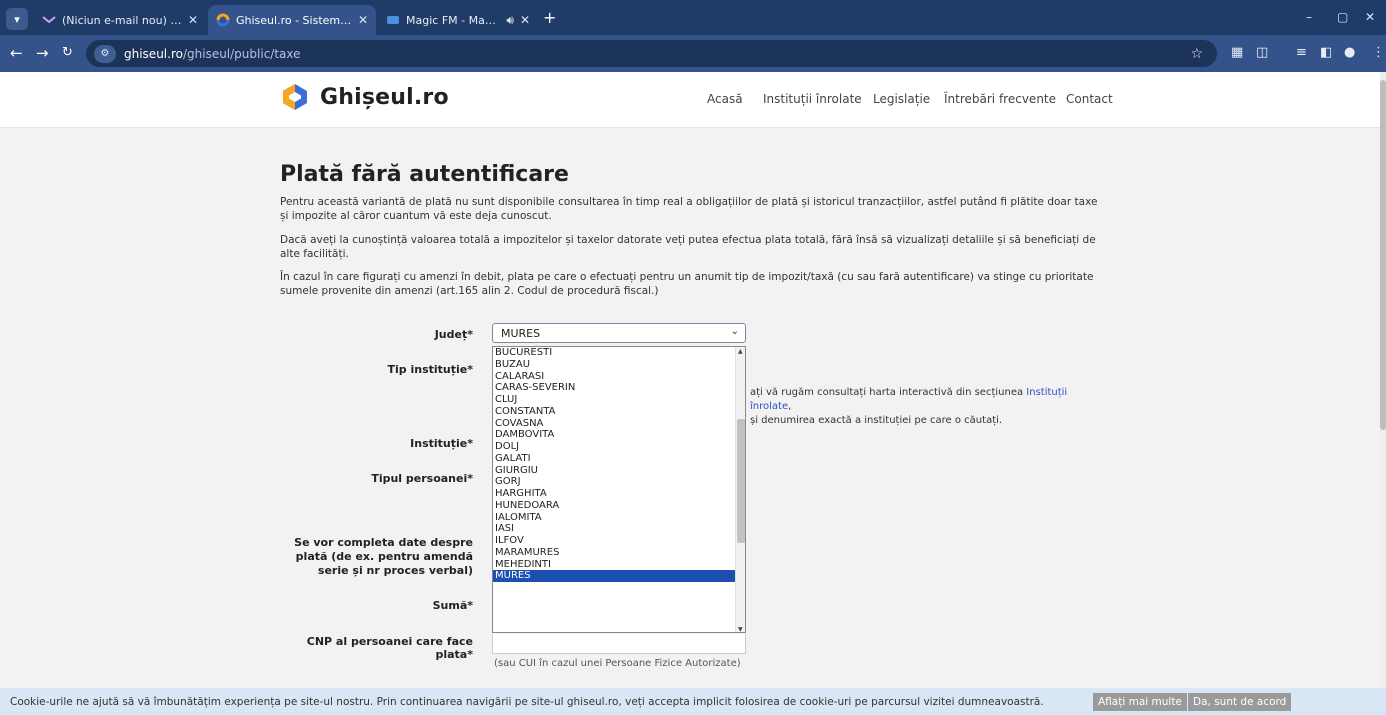 The height and width of the screenshot is (715, 1386). I want to click on menu-icon: ⋮, so click(1378, 52).